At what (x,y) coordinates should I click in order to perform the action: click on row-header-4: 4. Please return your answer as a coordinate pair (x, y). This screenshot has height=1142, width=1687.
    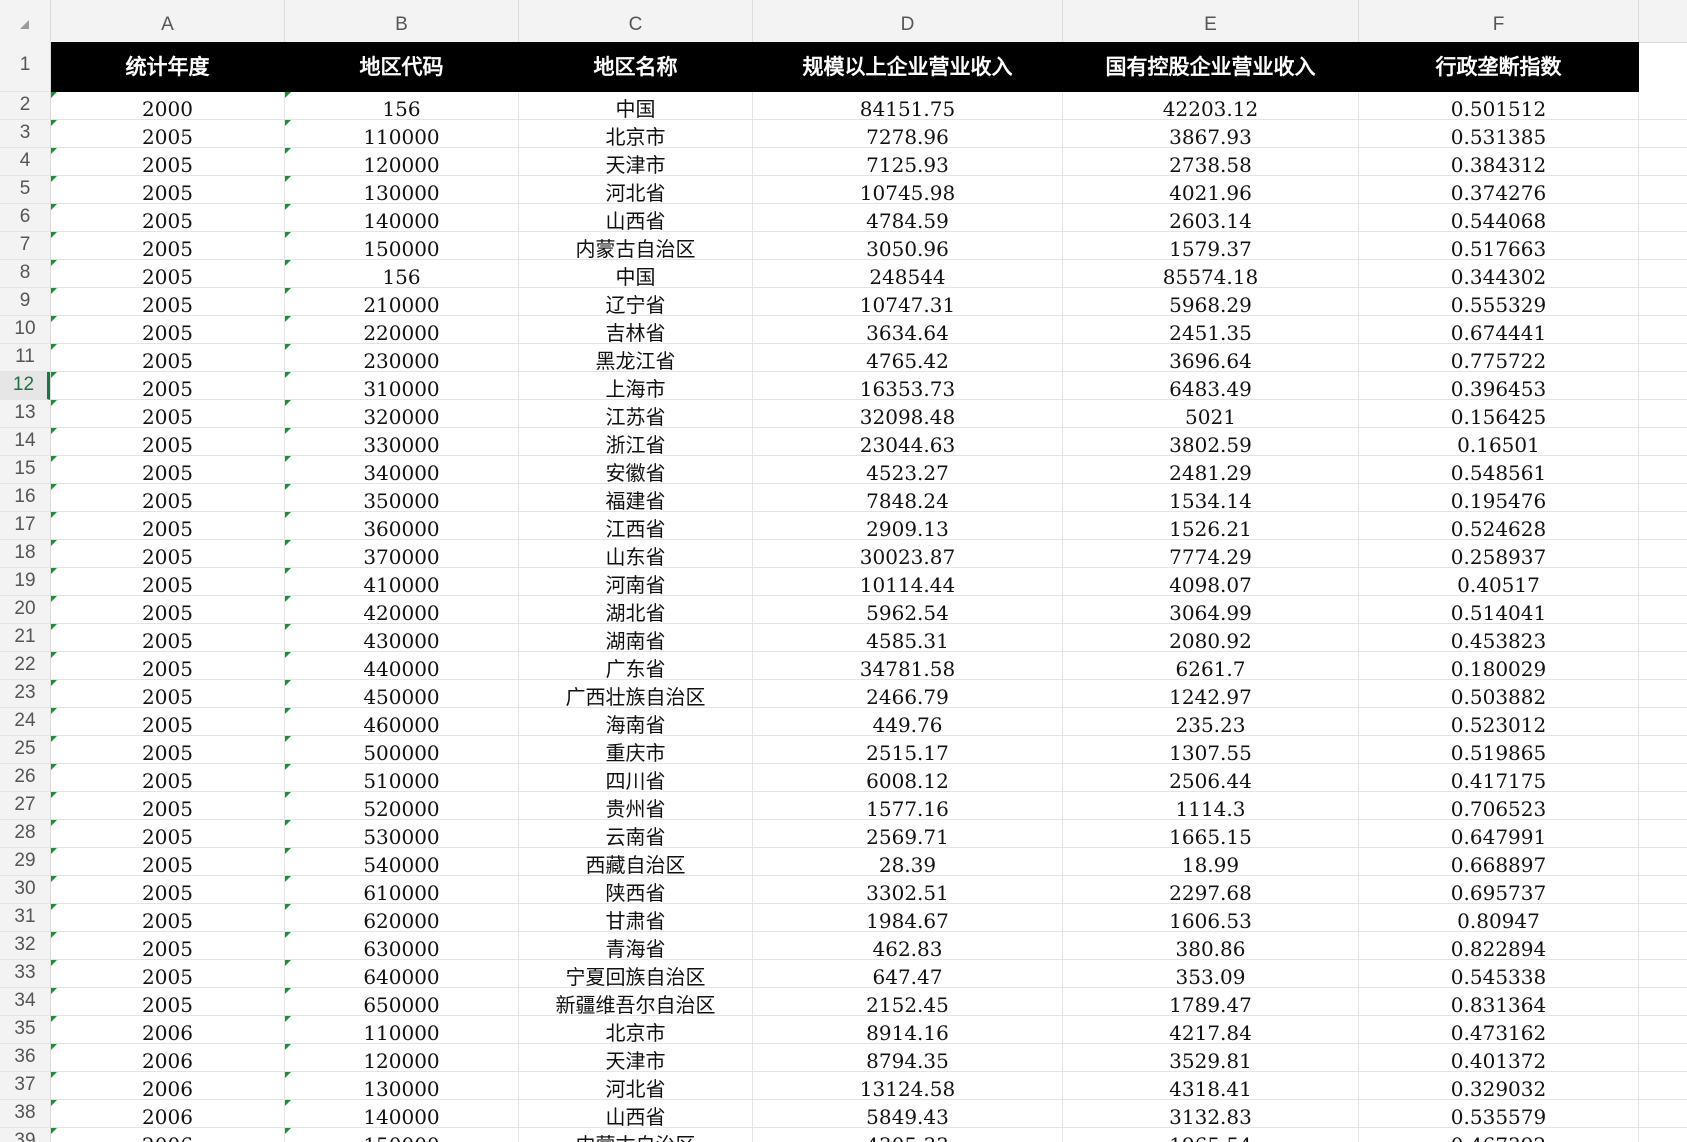
    Looking at the image, I should click on (25, 162).